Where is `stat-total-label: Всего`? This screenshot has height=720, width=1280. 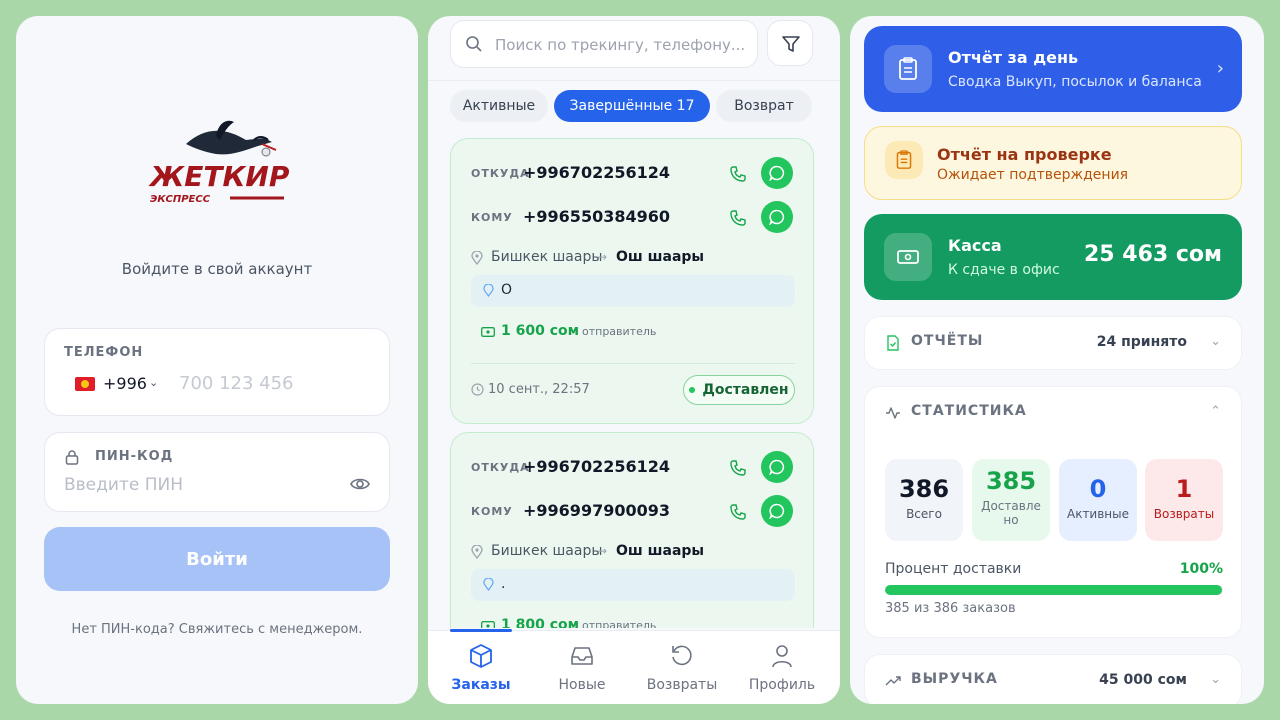
stat-total-label: Всего is located at coordinates (924, 514).